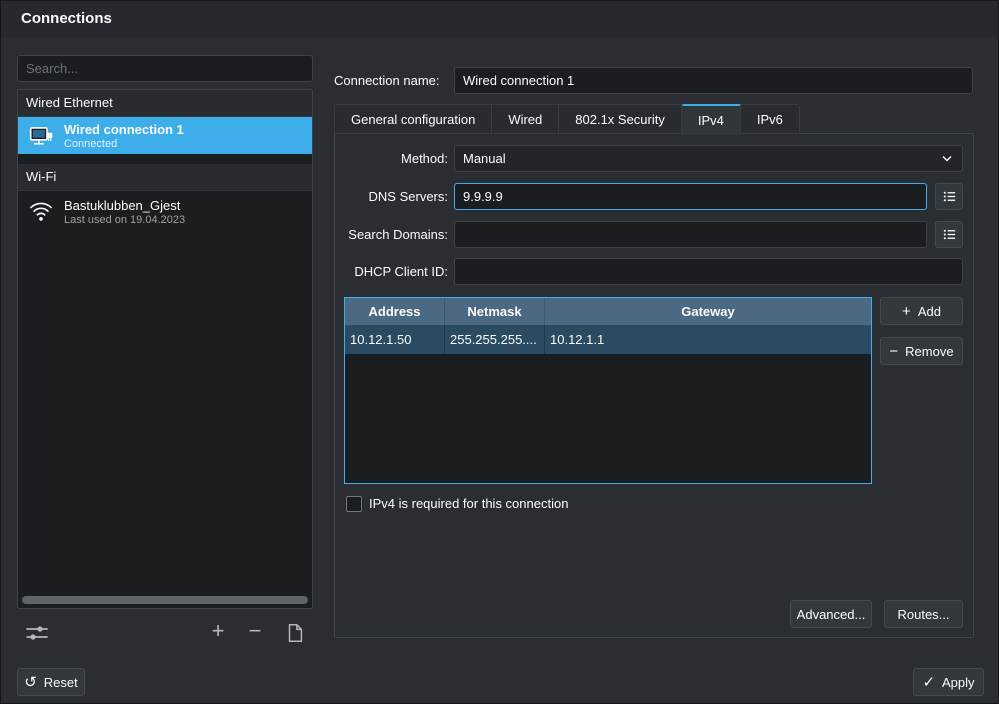 The width and height of the screenshot is (999, 704). Describe the element at coordinates (165, 177) in the screenshot. I see `section-wifi: Wi-Fi` at that location.